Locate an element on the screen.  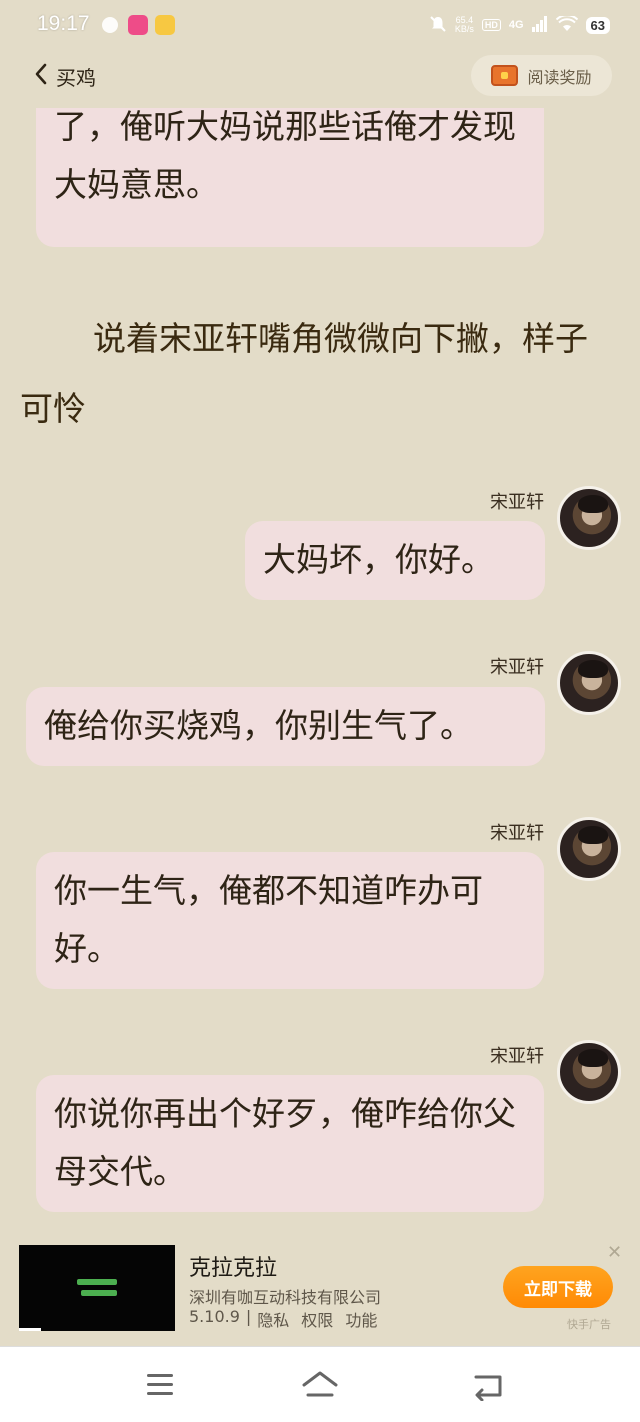
system-nav-bar is located at coordinates (320, 1384).